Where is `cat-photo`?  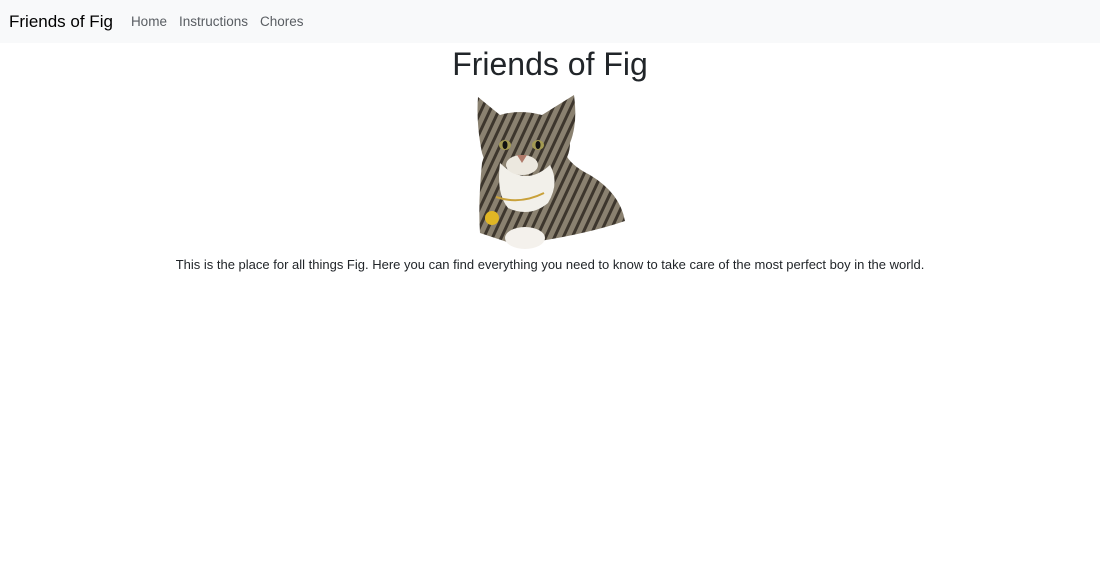
cat-photo is located at coordinates (551, 172).